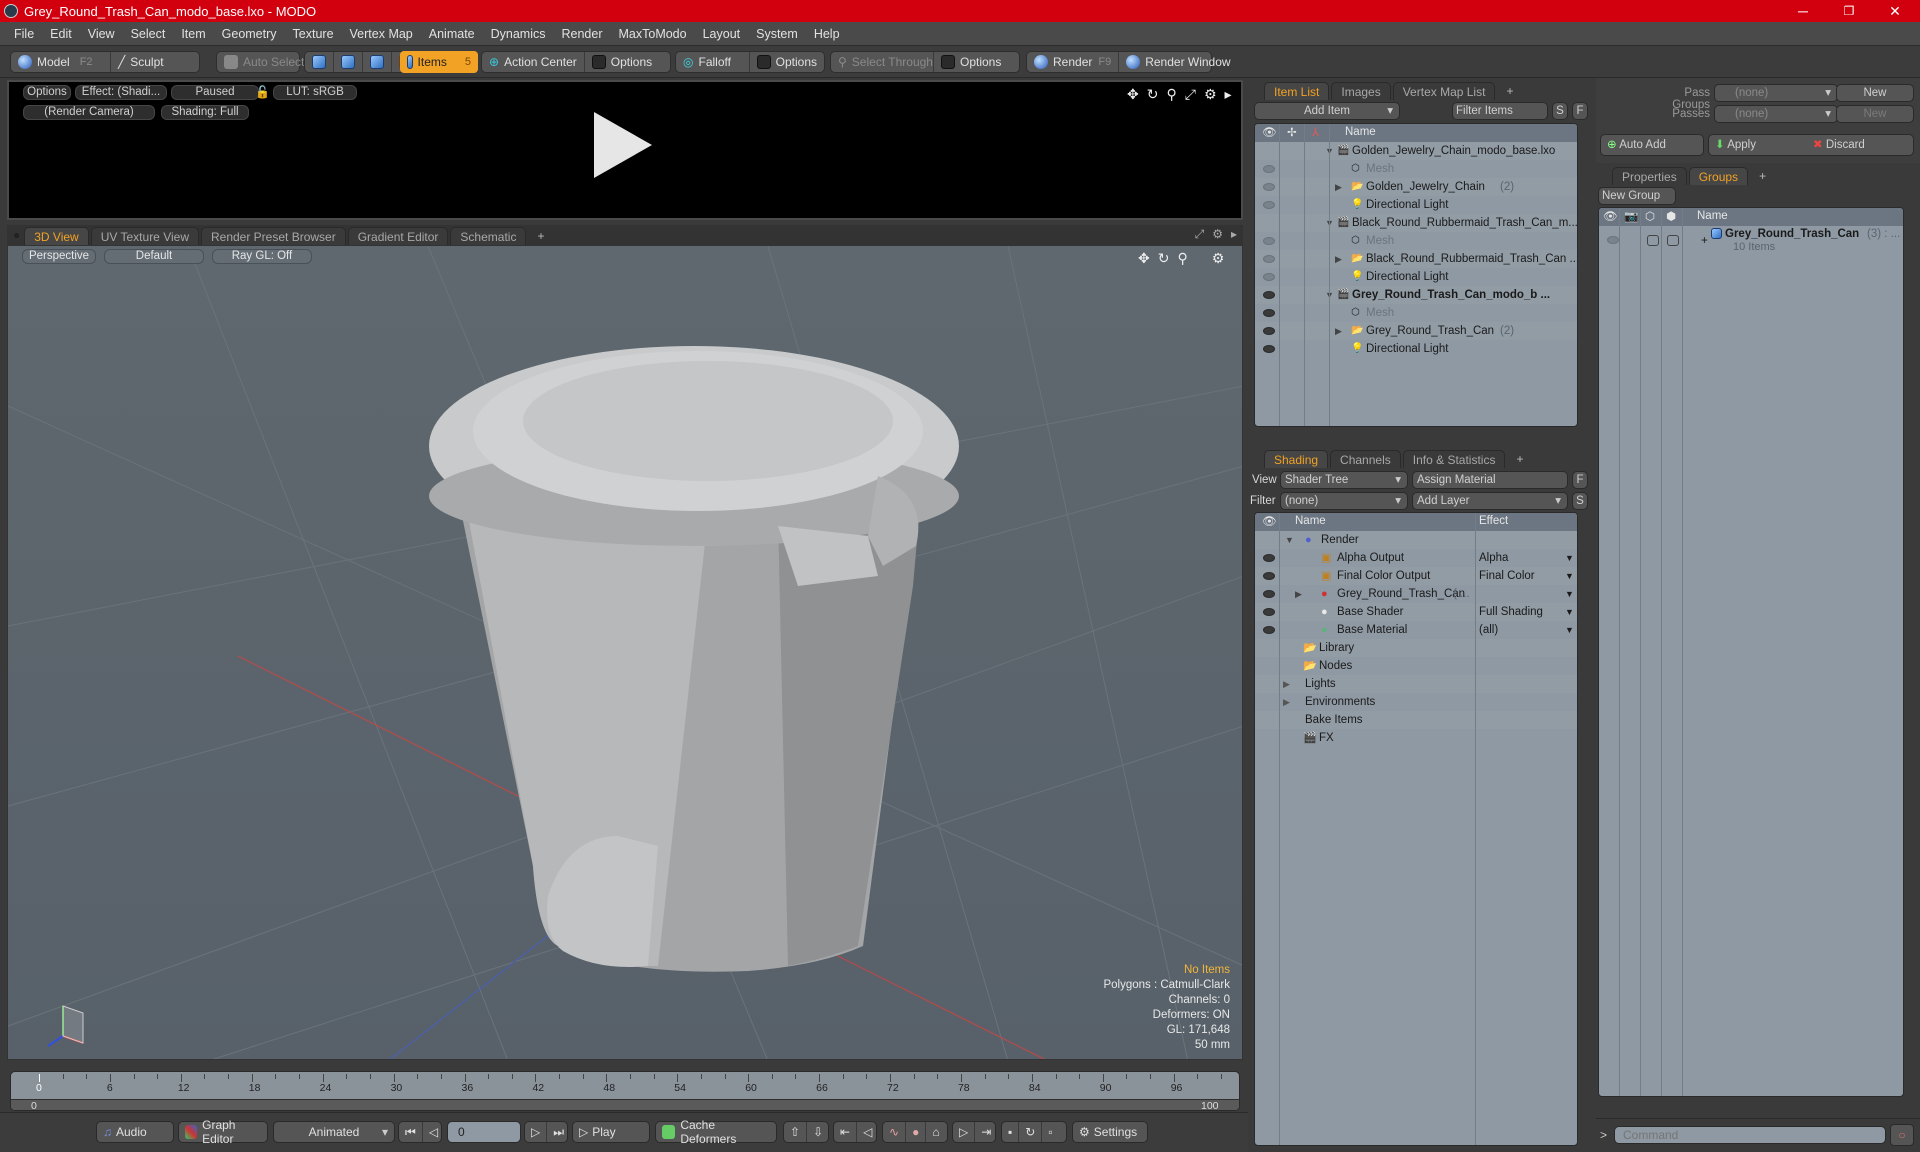 Image resolution: width=1920 pixels, height=1152 pixels. Describe the element at coordinates (827, 34) in the screenshot. I see `menu-help: Help` at that location.